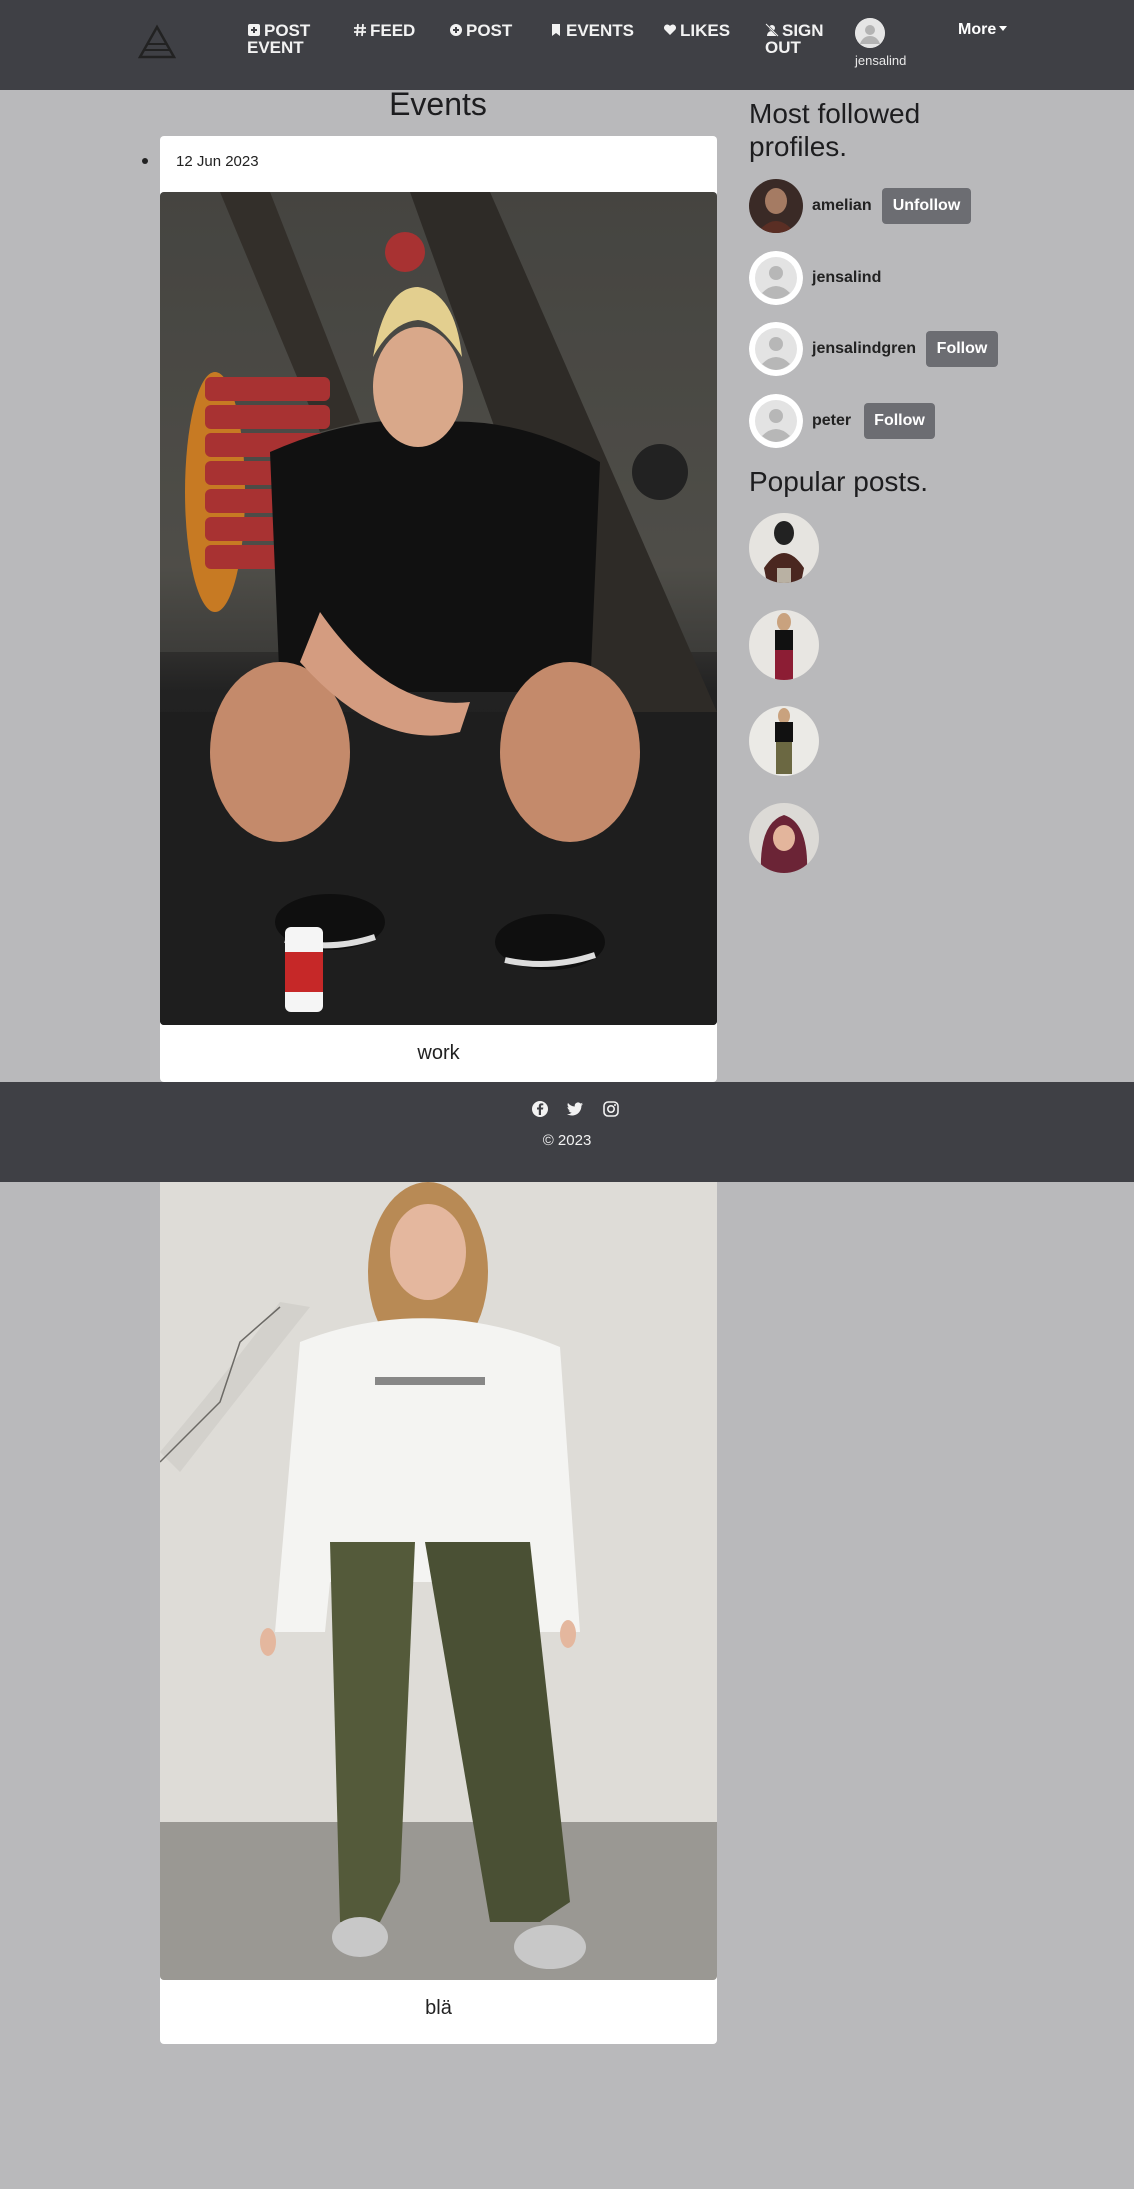  What do you see at coordinates (1003, 28) in the screenshot?
I see `caret-down-icon` at bounding box center [1003, 28].